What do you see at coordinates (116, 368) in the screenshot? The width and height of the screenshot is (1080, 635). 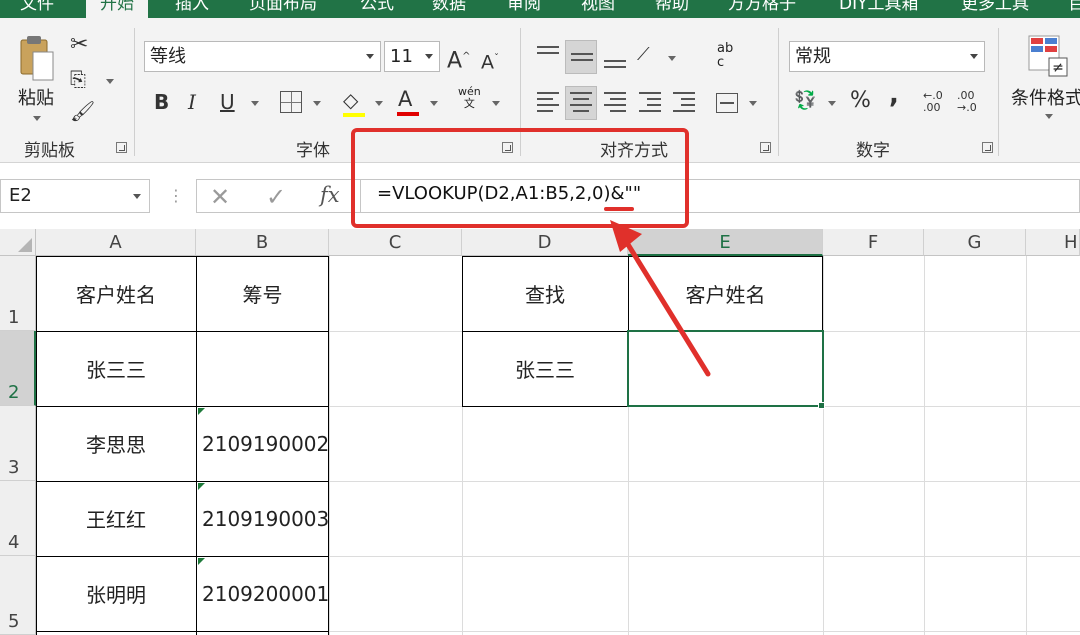 I see `cell-a2: 张三三` at bounding box center [116, 368].